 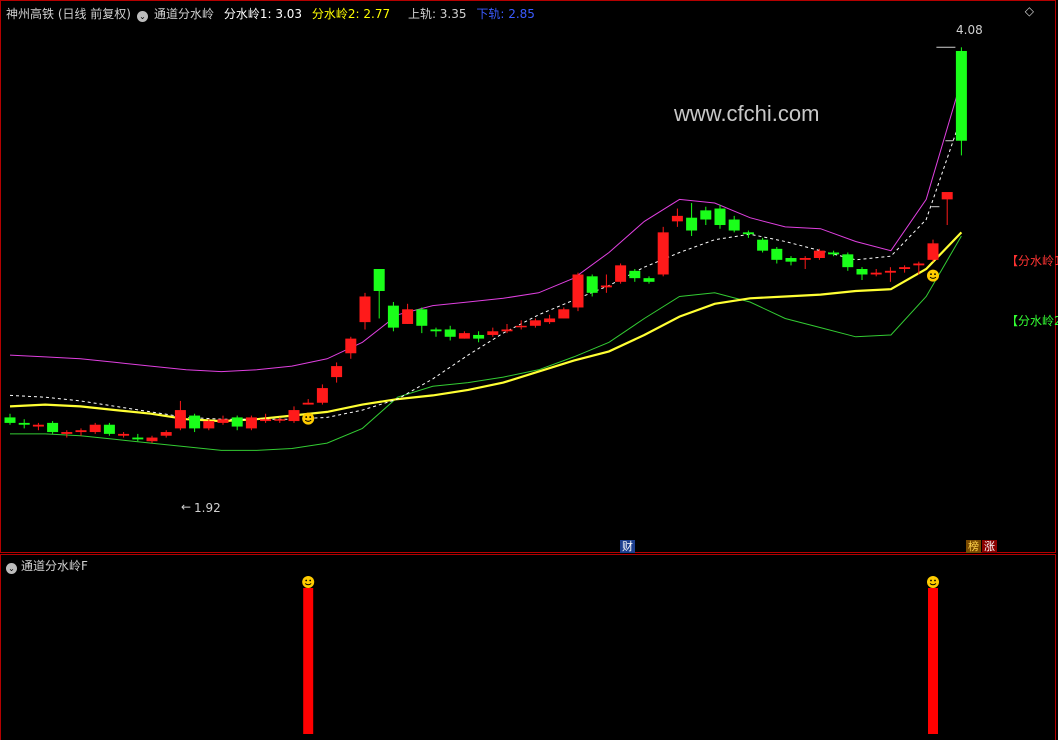 I want to click on badge-zhang: 涨, so click(x=989, y=546).